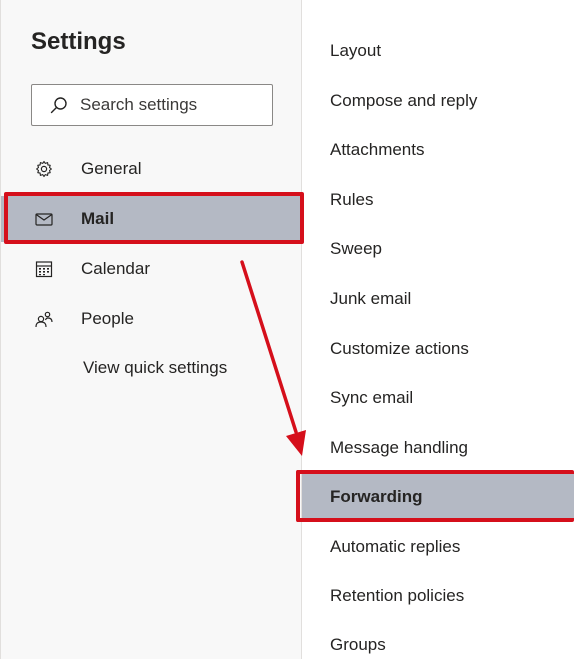  Describe the element at coordinates (107, 318) in the screenshot. I see `nav-item-label: People` at that location.